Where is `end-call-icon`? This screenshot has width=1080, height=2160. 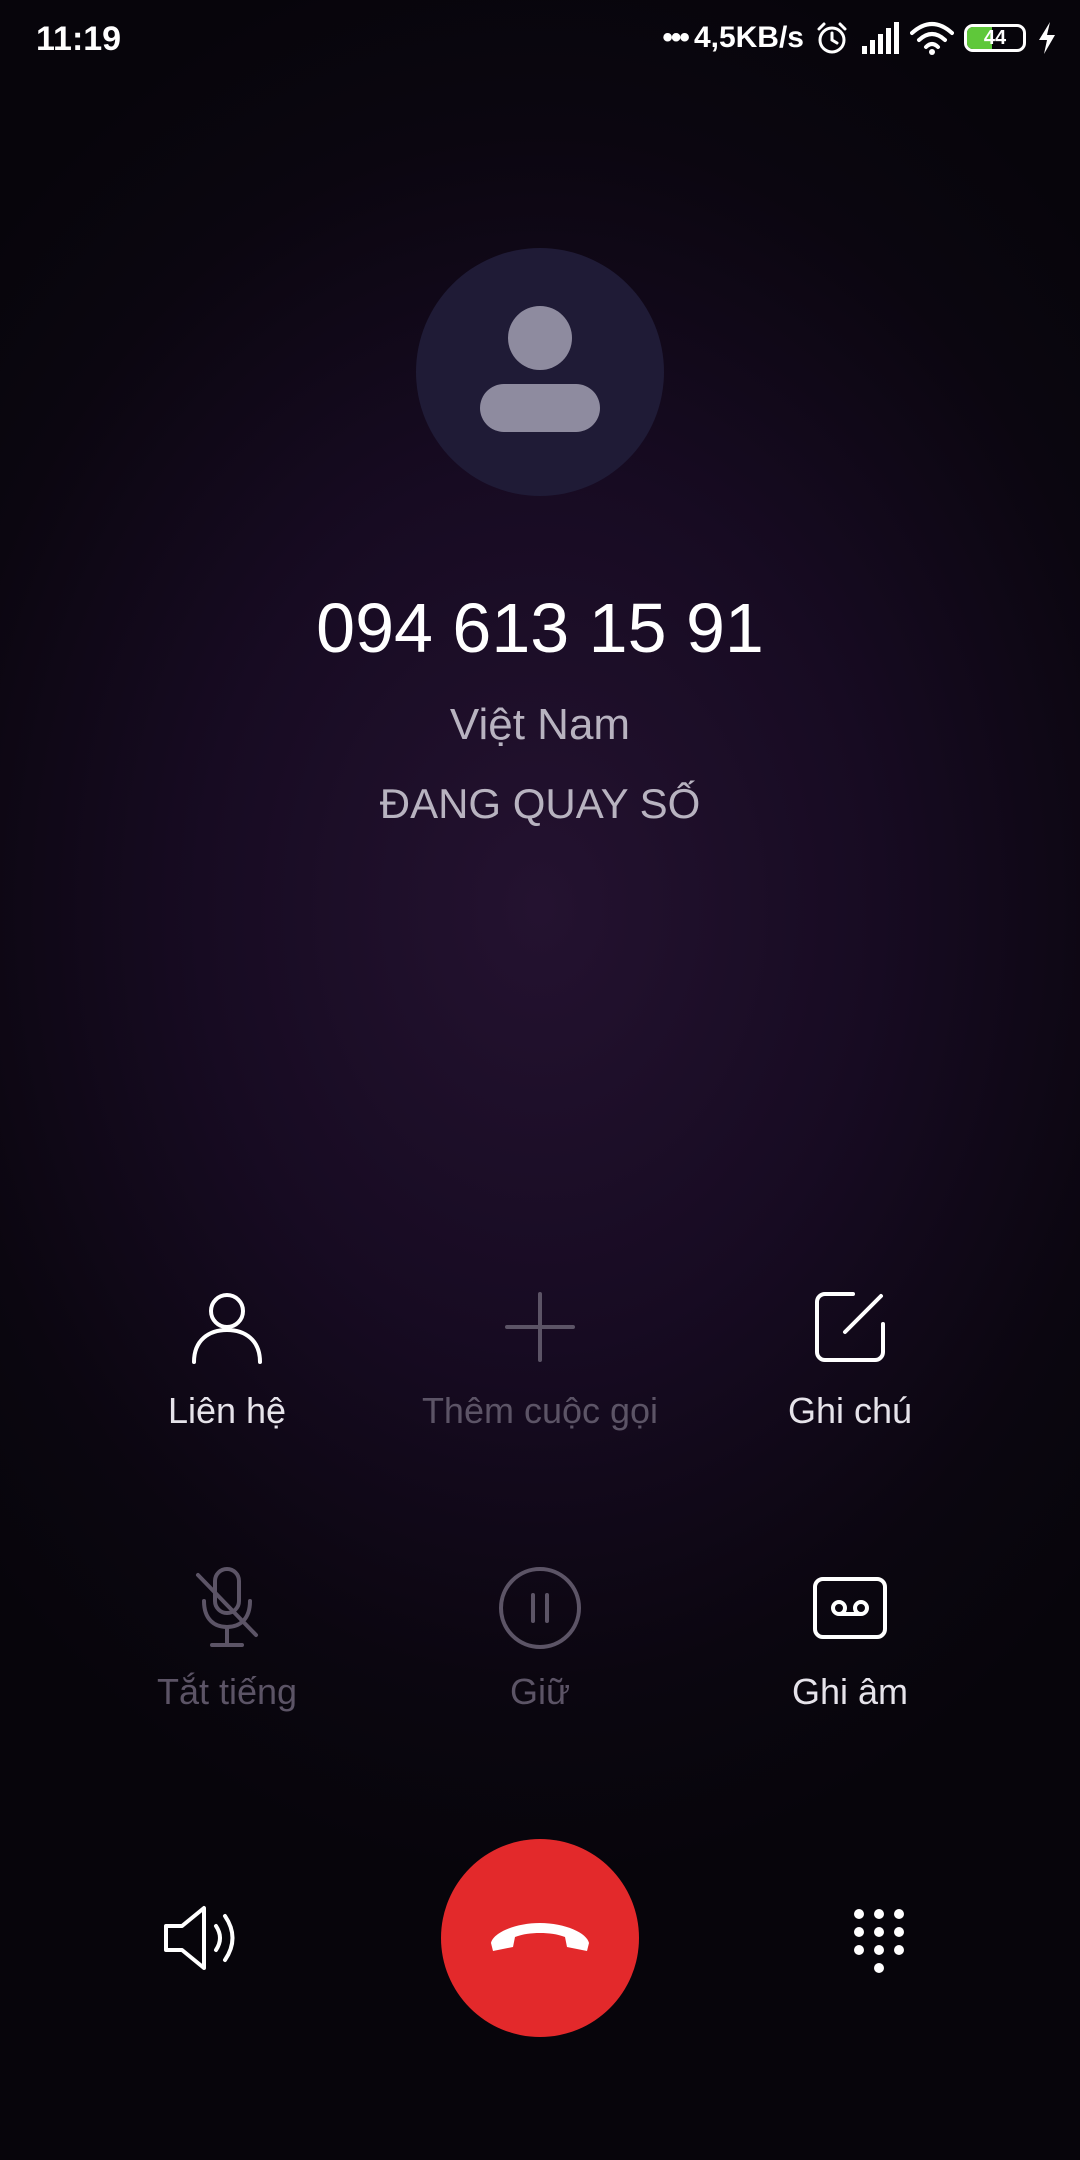
end-call-icon is located at coordinates (540, 1937).